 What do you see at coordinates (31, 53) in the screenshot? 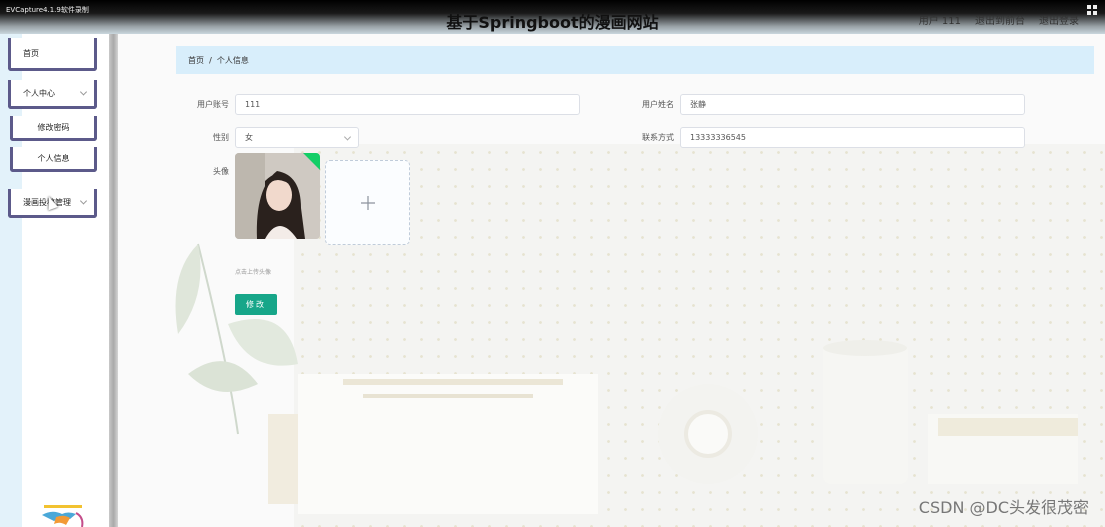
I see `sidebar-item-label: 首页` at bounding box center [31, 53].